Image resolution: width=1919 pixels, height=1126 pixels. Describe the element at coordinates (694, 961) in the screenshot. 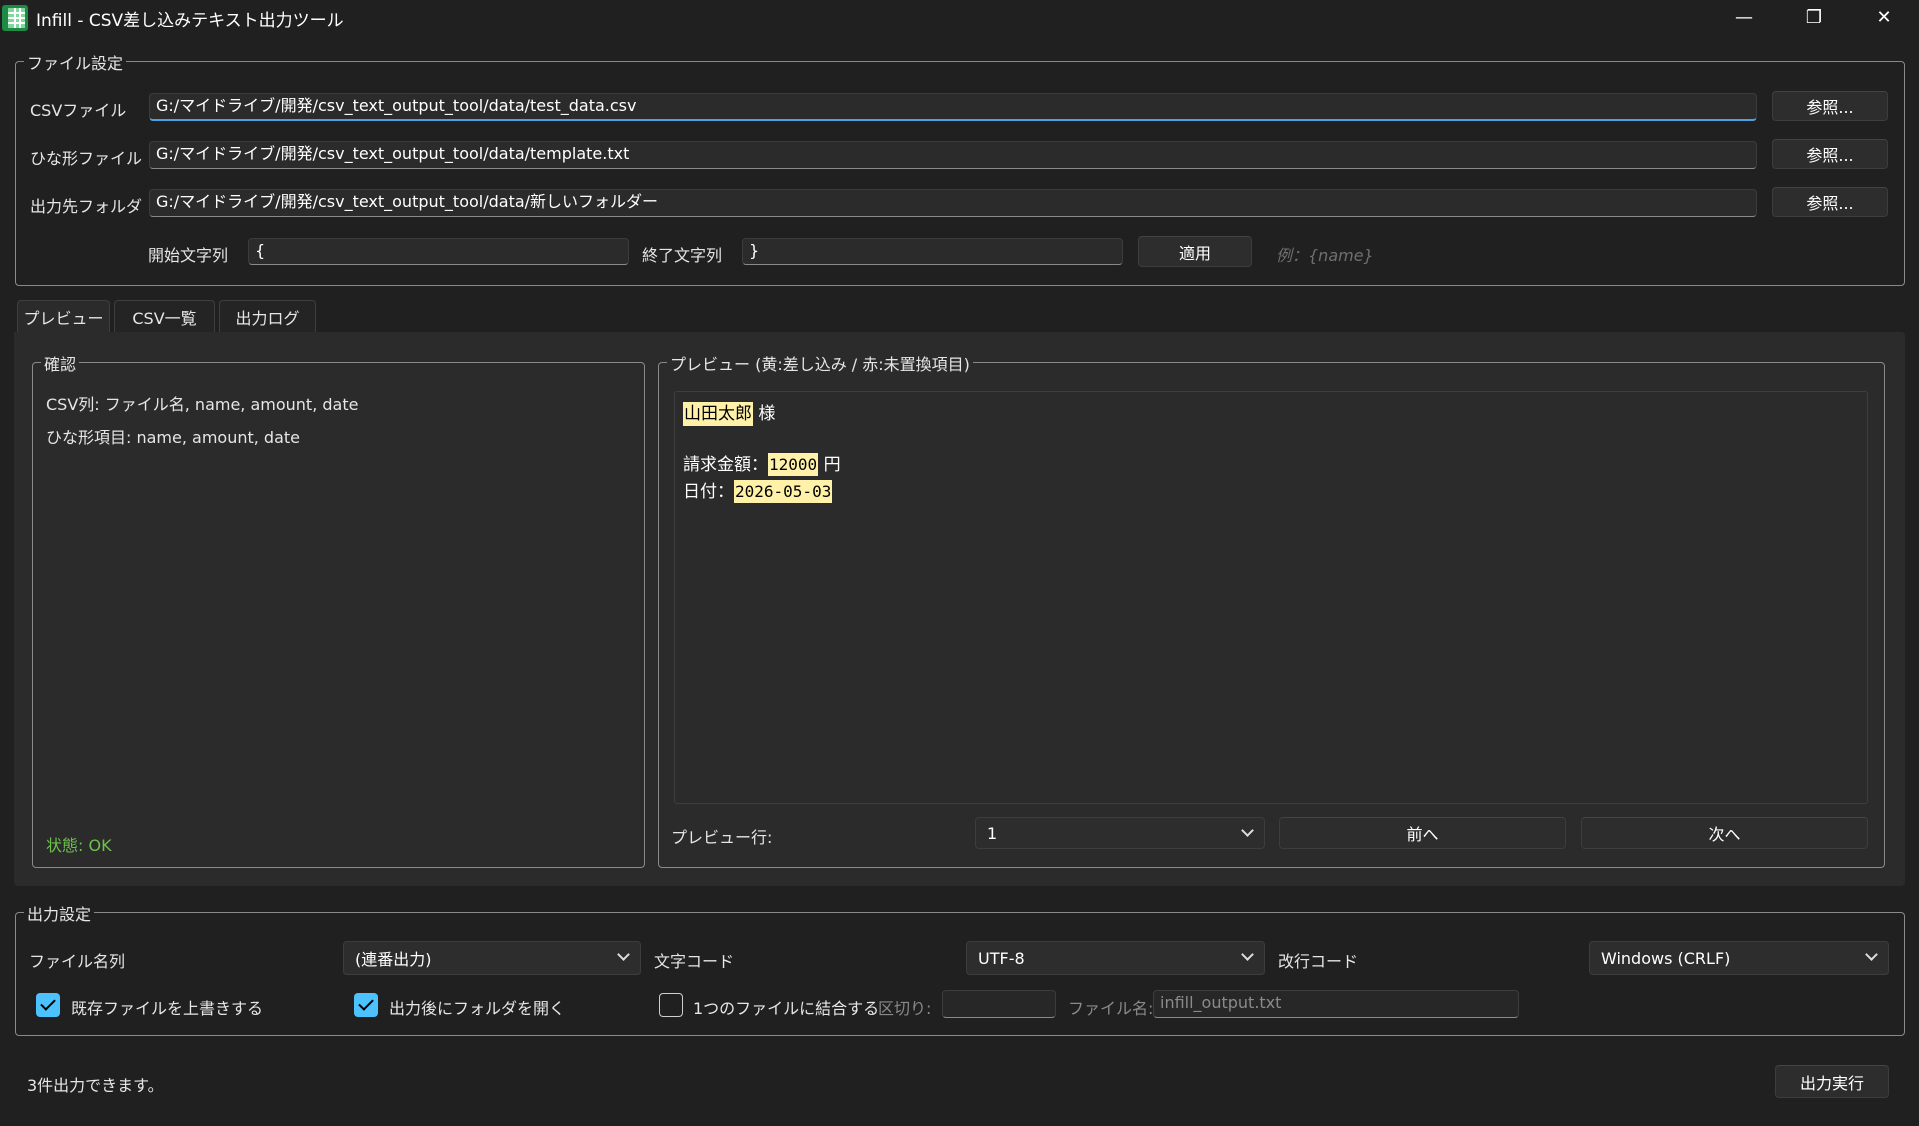

I see `encoding-label: 文字コード` at that location.